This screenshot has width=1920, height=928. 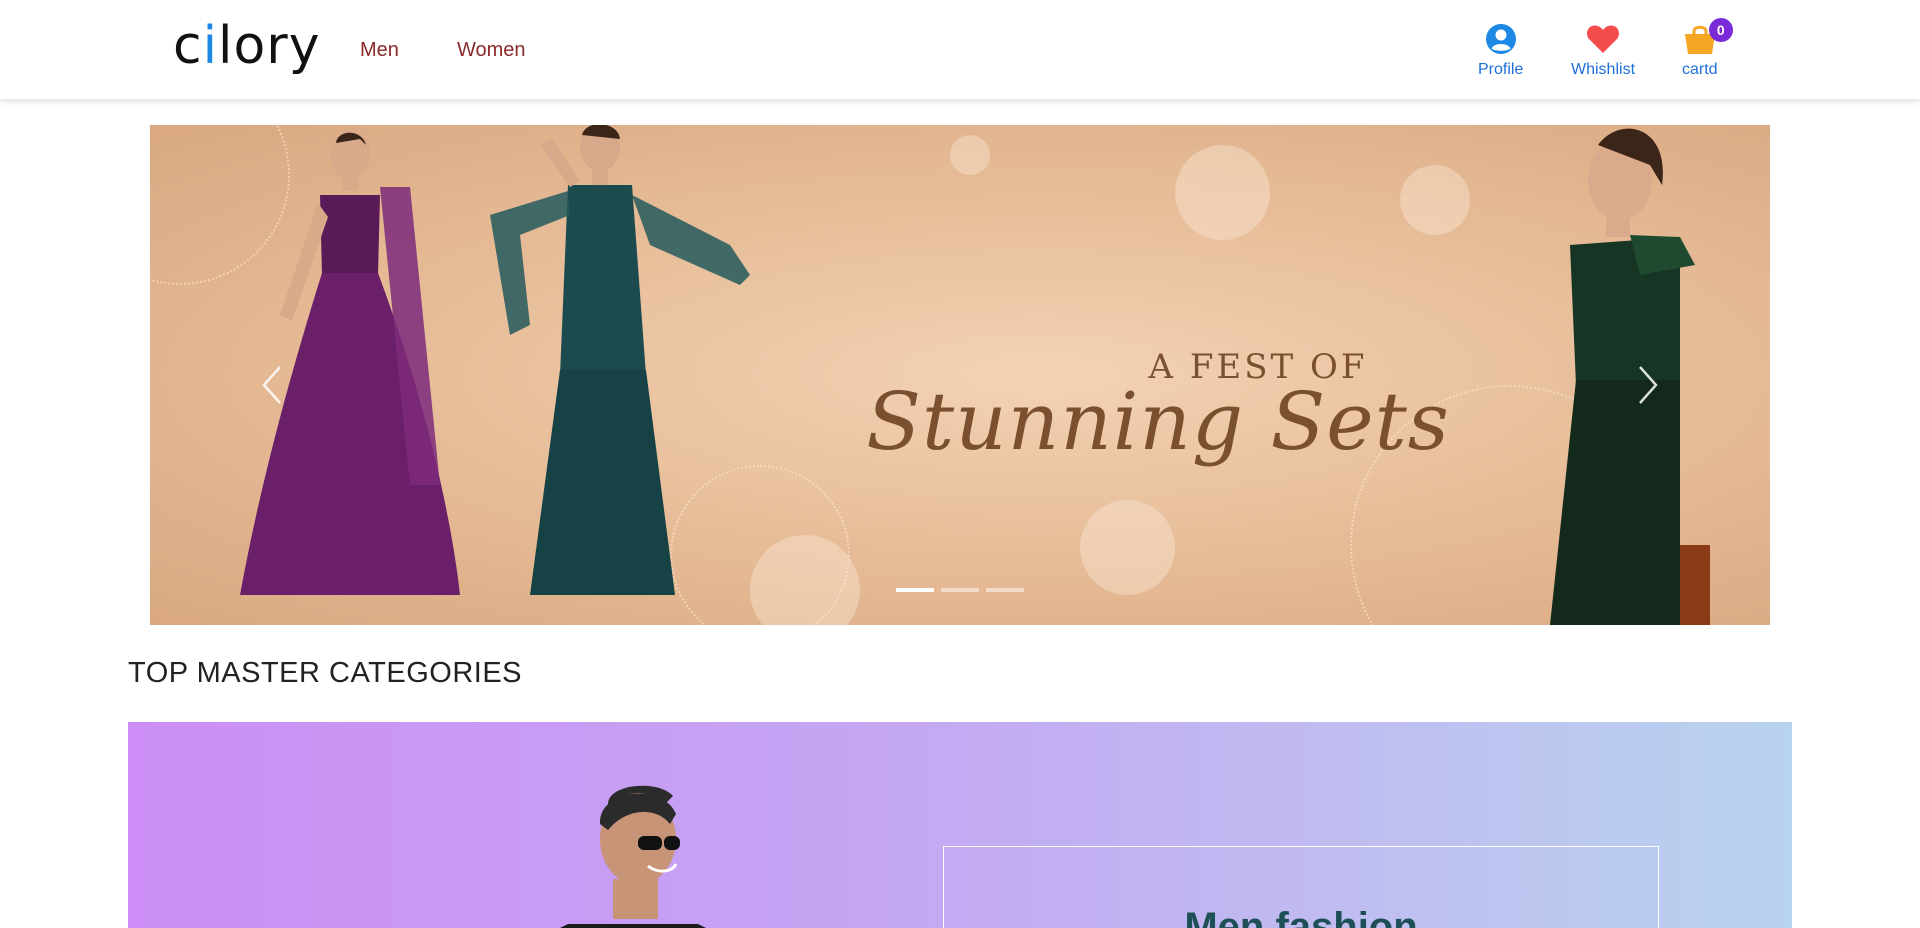 I want to click on nav-men-link: Men, so click(x=379, y=50).